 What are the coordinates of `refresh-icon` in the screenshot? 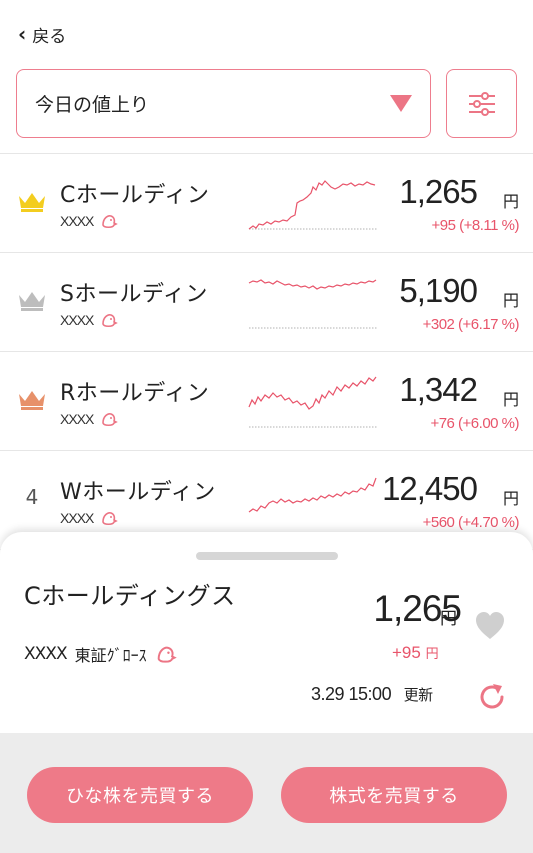 It's located at (492, 695).